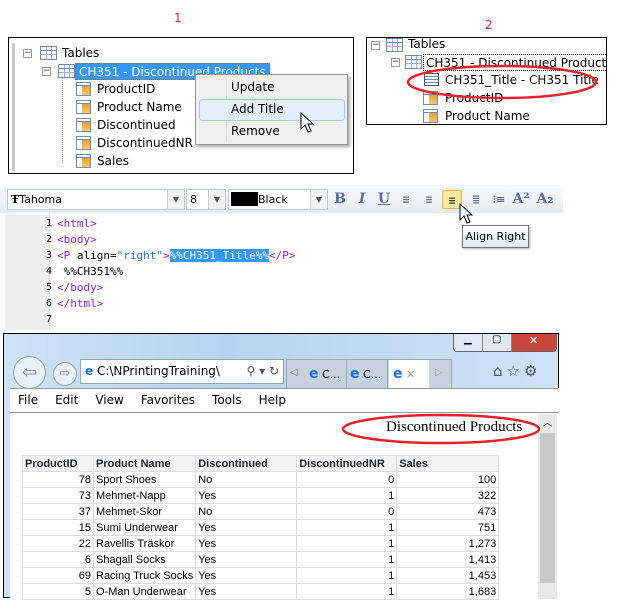 Image resolution: width=625 pixels, height=604 pixels. I want to click on table-cell: 69, so click(58, 575).